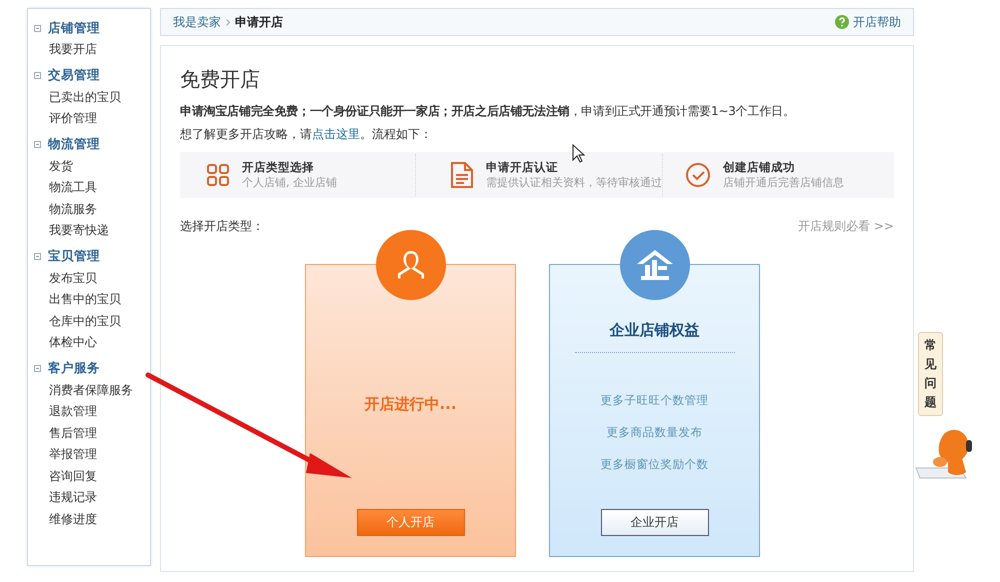 Image resolution: width=1000 pixels, height=582 pixels. Describe the element at coordinates (289, 182) in the screenshot. I see `step-description: 个人店铺, 企业店铺` at that location.